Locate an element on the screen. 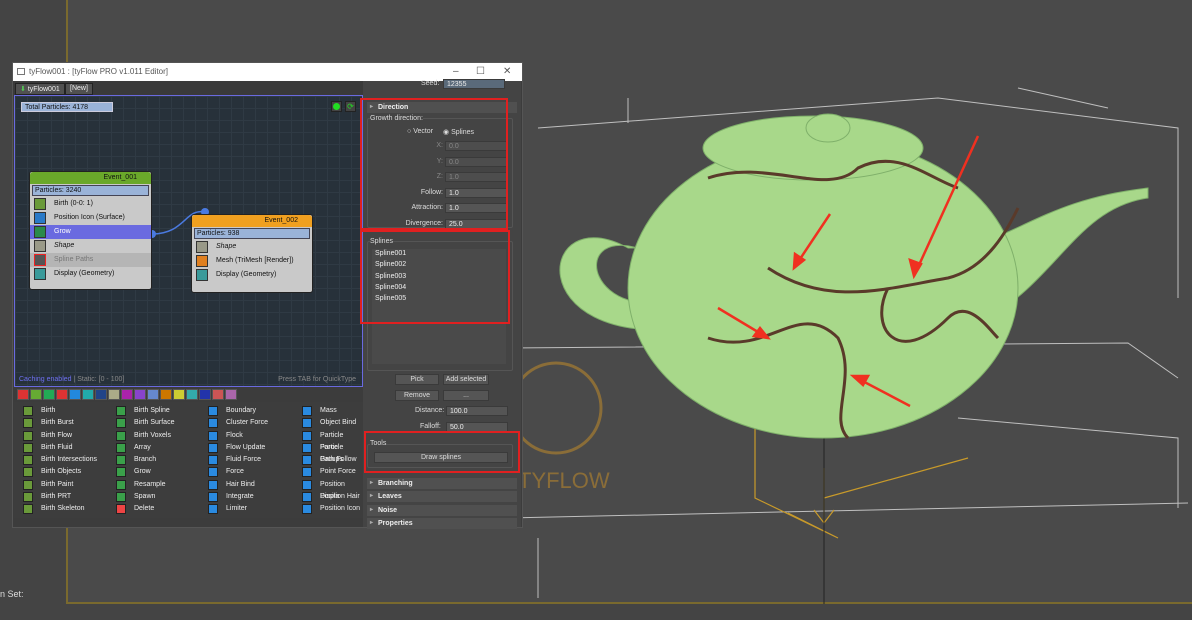 The height and width of the screenshot is (620, 1192). operator-item: Birth Spline is located at coordinates (142, 411).